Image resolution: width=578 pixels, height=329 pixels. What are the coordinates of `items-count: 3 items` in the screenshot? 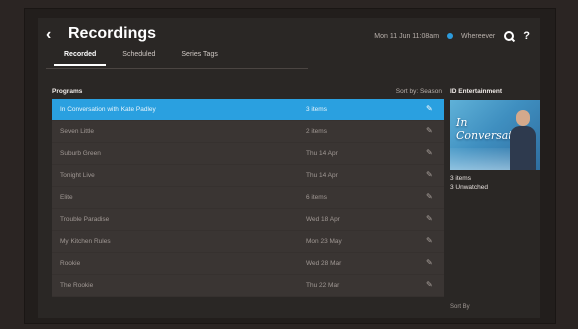 It's located at (460, 178).